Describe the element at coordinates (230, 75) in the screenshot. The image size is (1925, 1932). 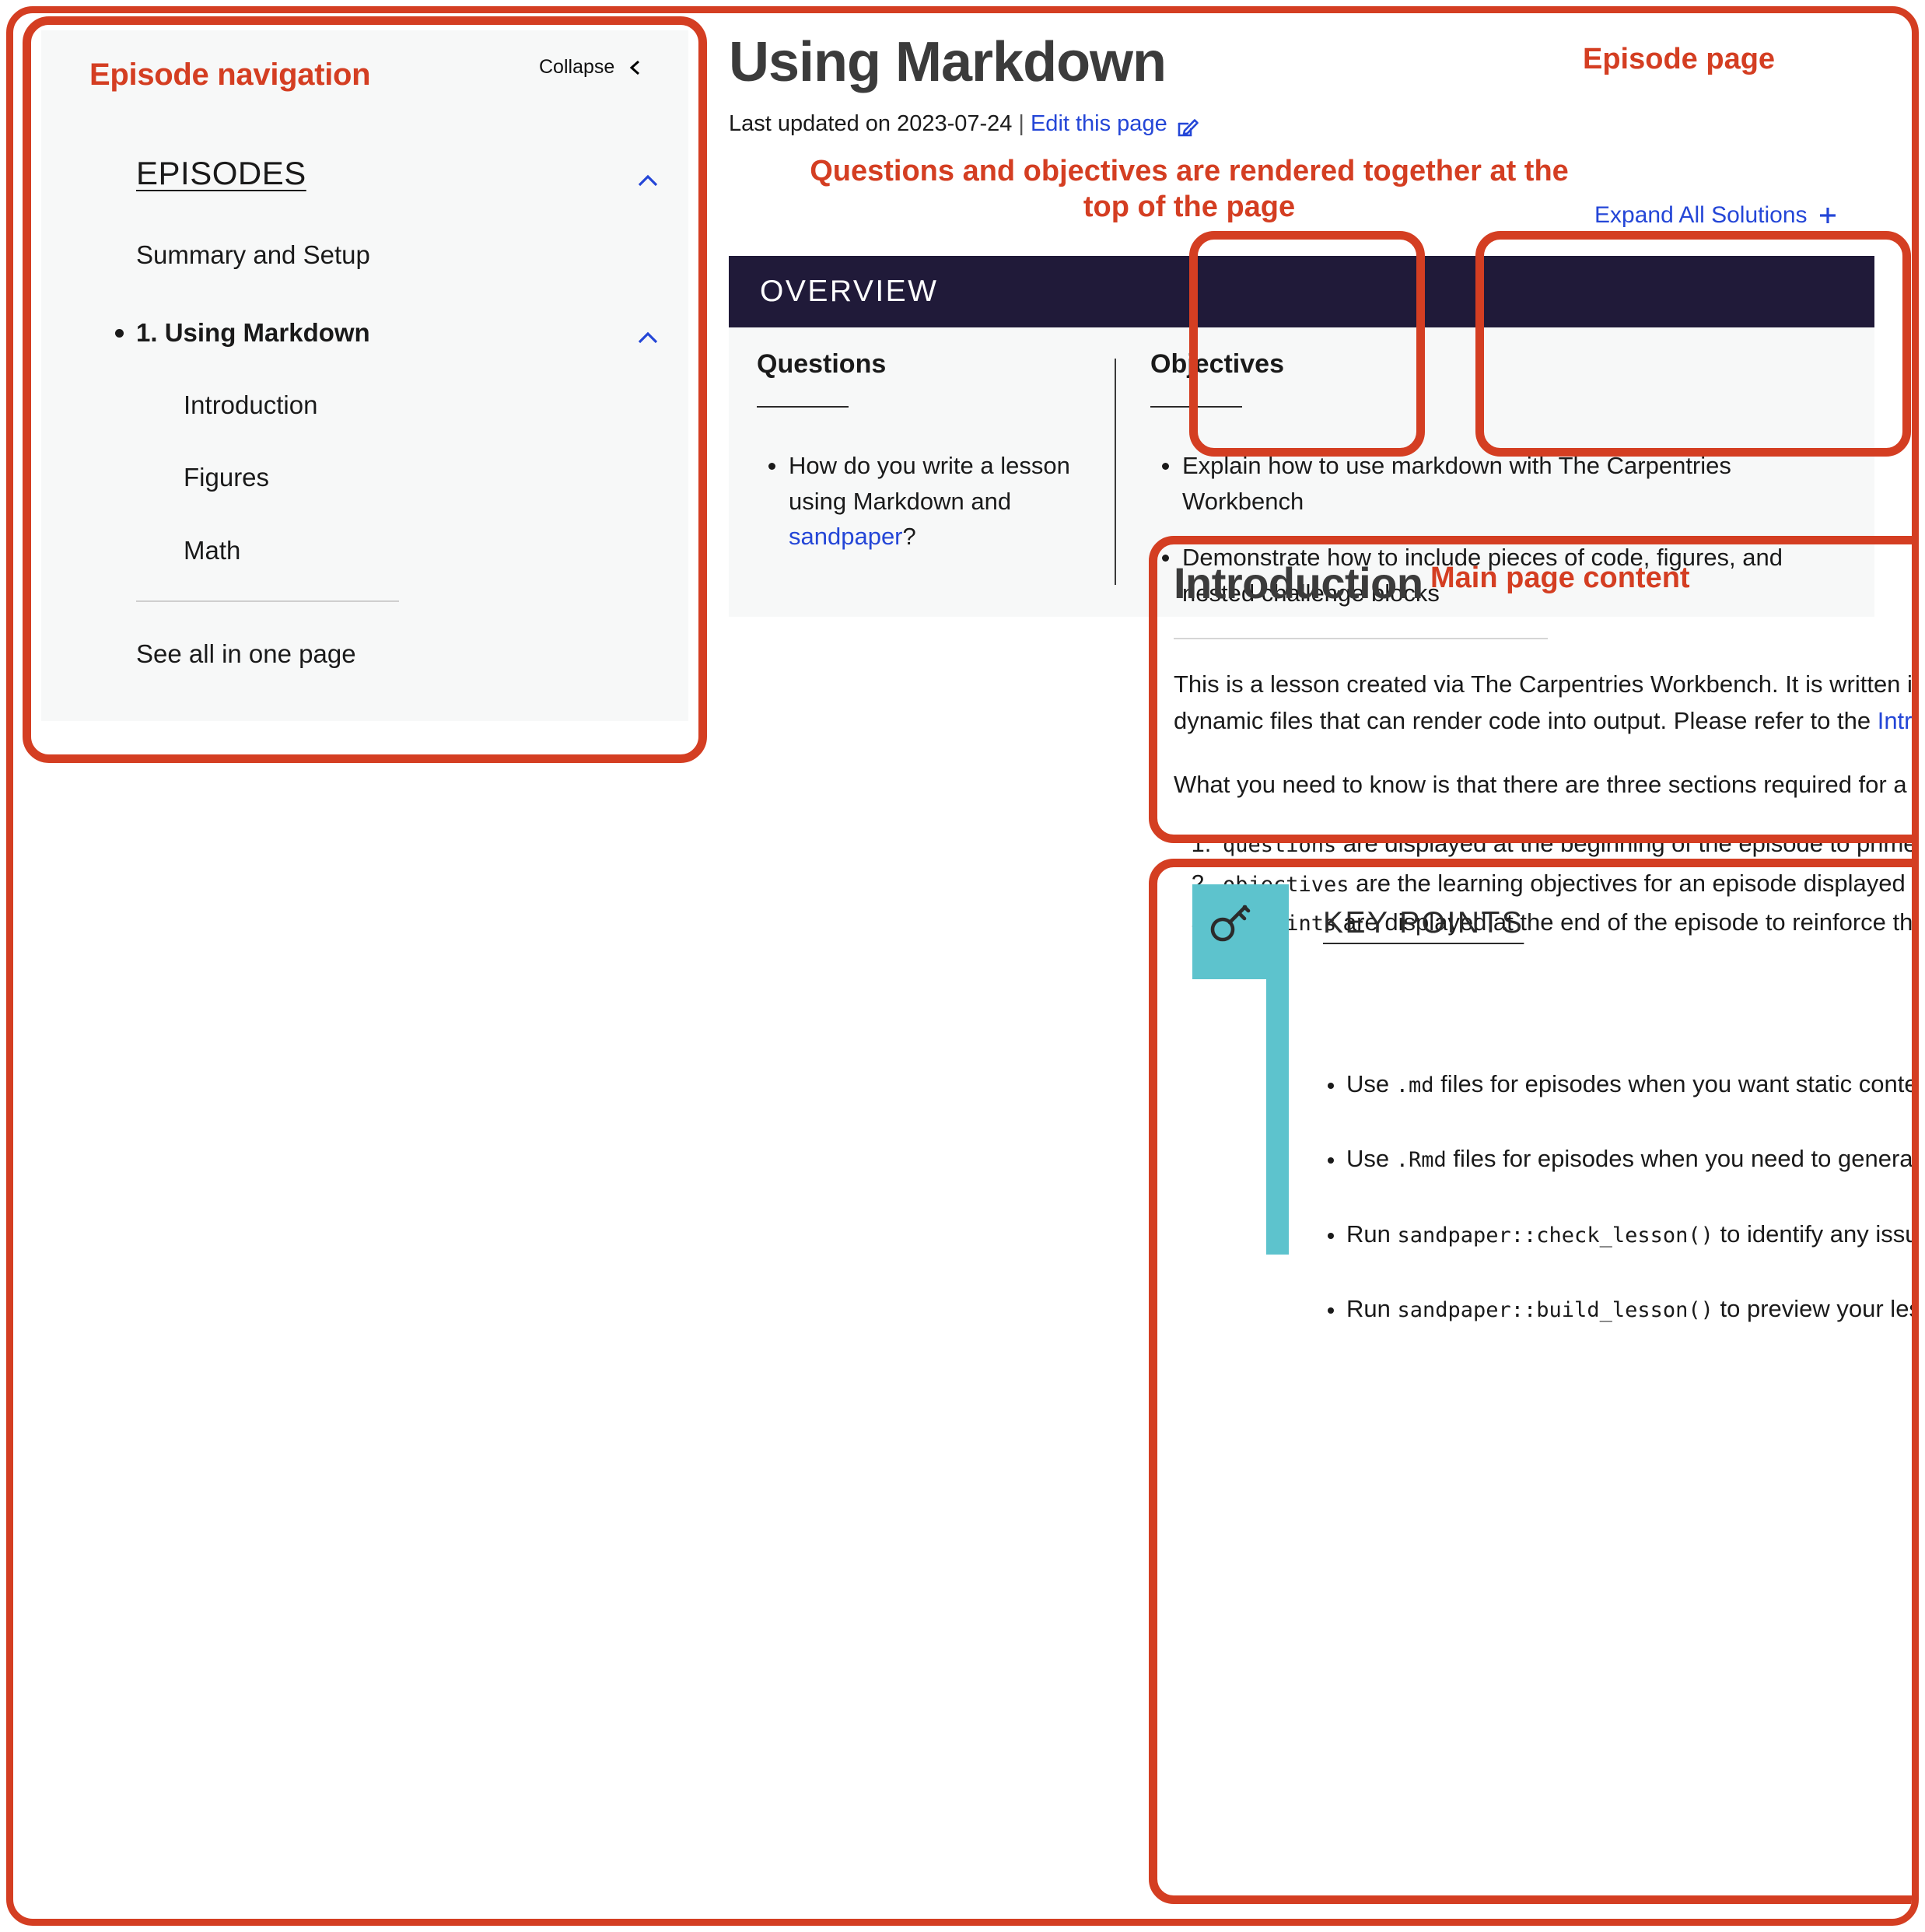
I see `annotation-episode-navigation: Episode navigation` at that location.